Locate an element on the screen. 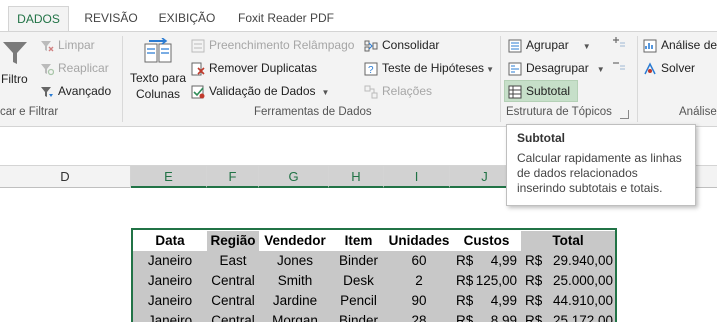  cell-total: 29.940,00 is located at coordinates (578, 261).